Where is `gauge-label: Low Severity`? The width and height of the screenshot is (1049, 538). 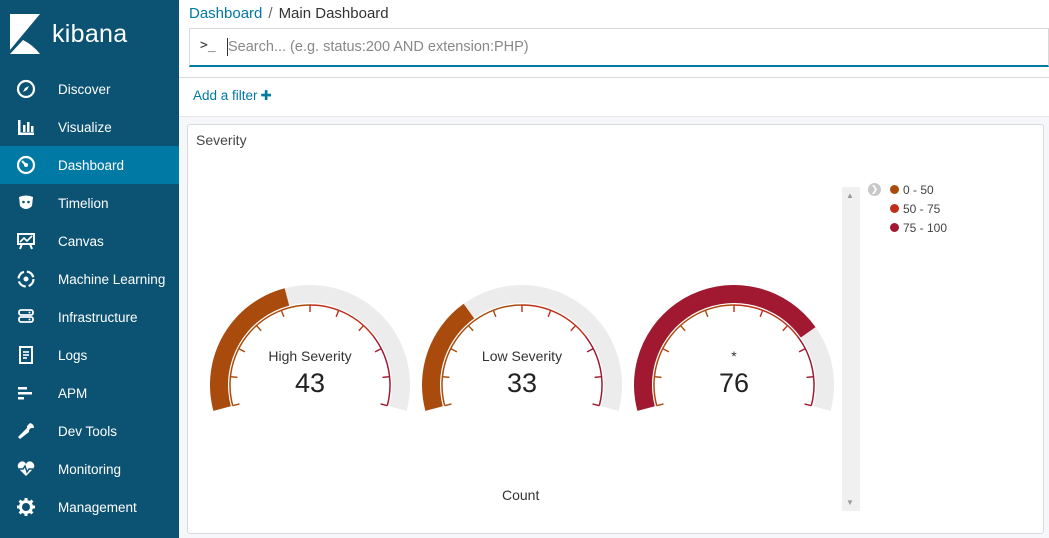
gauge-label: Low Severity is located at coordinates (522, 356).